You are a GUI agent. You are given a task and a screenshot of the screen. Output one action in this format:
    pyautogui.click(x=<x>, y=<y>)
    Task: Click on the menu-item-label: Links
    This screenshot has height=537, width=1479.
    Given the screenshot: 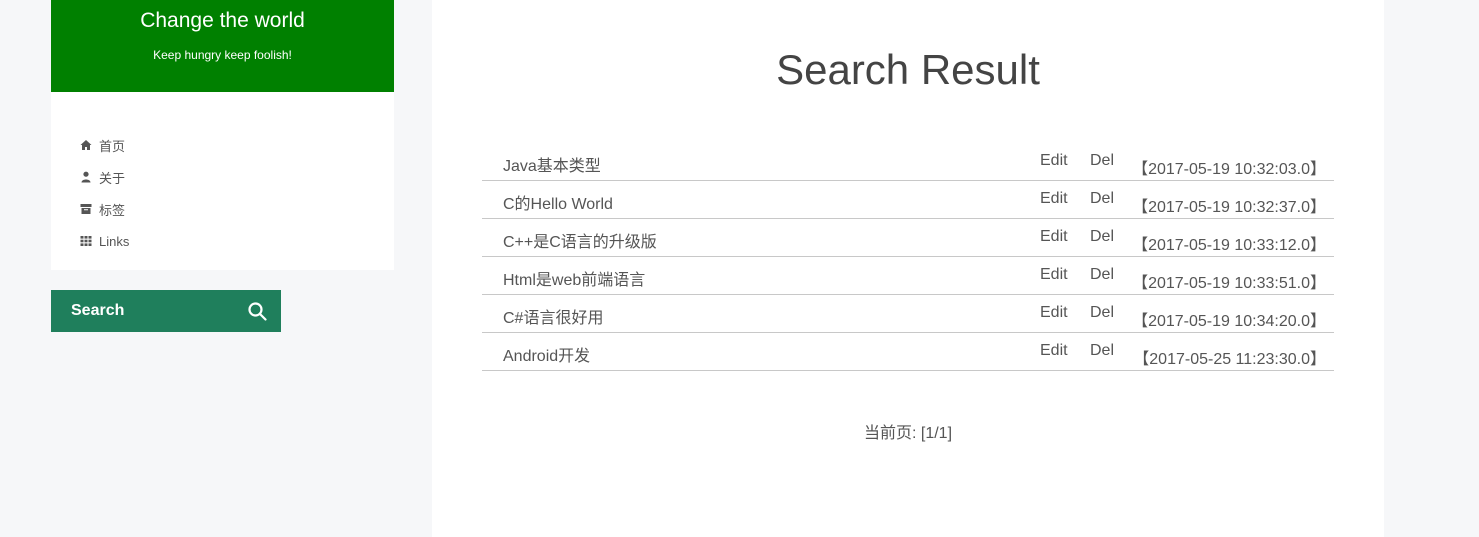 What is the action you would take?
    pyautogui.click(x=114, y=241)
    